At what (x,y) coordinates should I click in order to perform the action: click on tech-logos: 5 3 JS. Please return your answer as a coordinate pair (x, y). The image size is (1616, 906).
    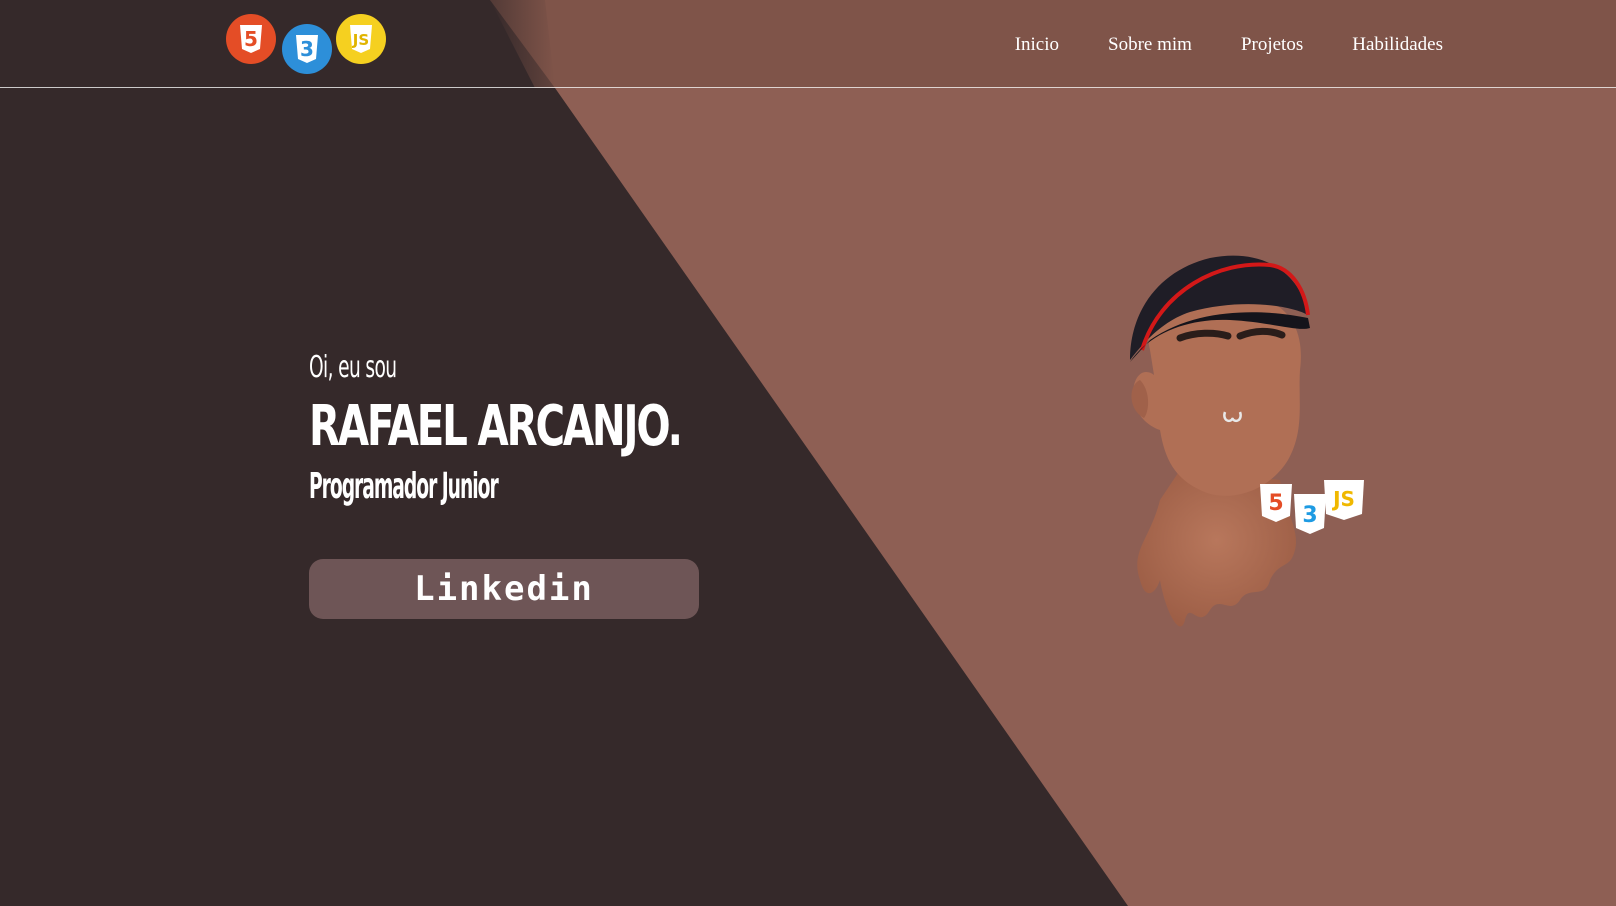
    Looking at the image, I should click on (311, 45).